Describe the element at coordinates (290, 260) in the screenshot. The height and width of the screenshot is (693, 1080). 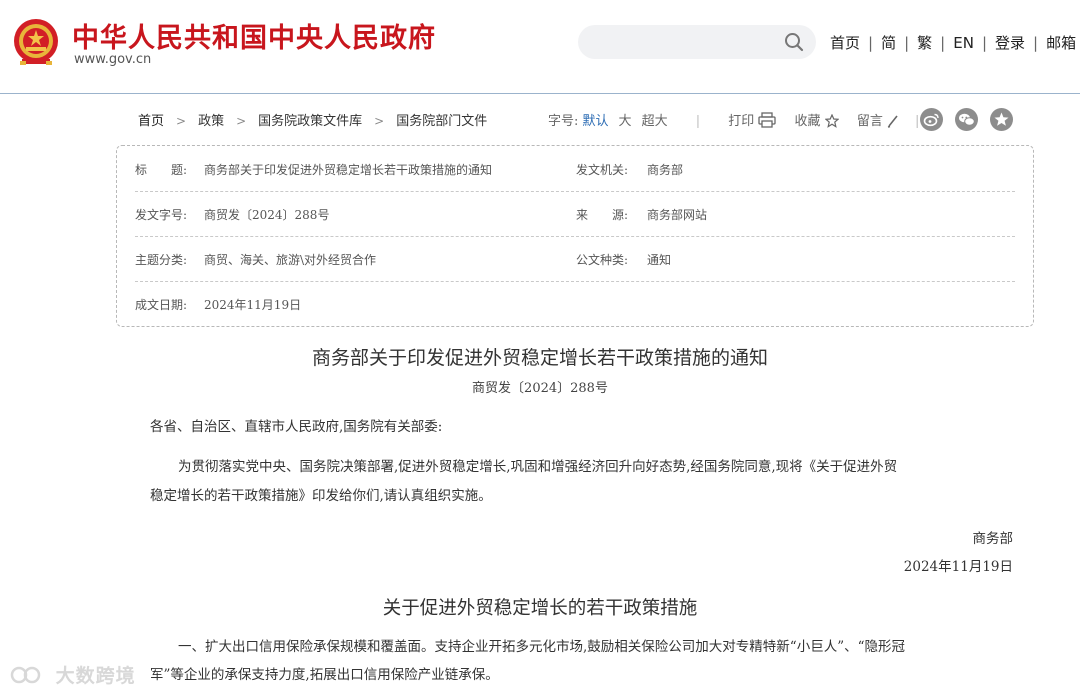
I see `topic-value: 商贸、海关、旅游\对外经贸合作` at that location.